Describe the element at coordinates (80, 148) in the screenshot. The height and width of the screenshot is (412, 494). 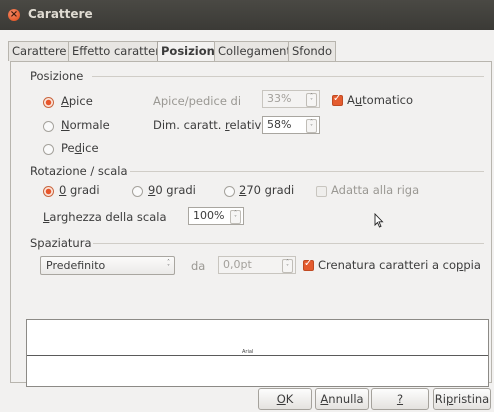
I see `label-pedice: Pedice` at that location.